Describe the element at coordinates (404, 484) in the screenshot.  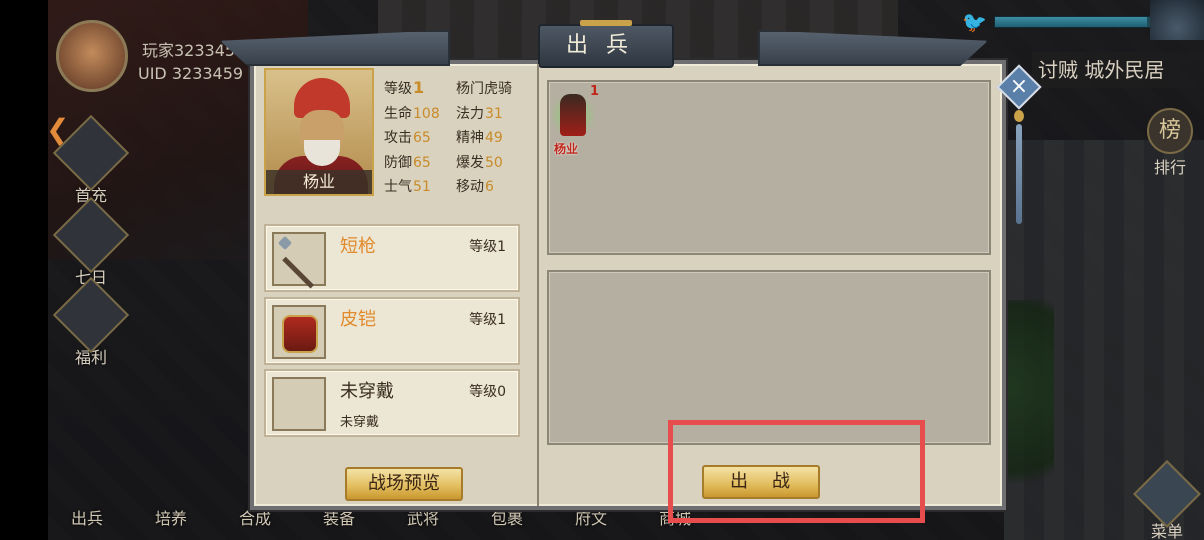
I see `battlefield-preview-button: 战场预览` at that location.